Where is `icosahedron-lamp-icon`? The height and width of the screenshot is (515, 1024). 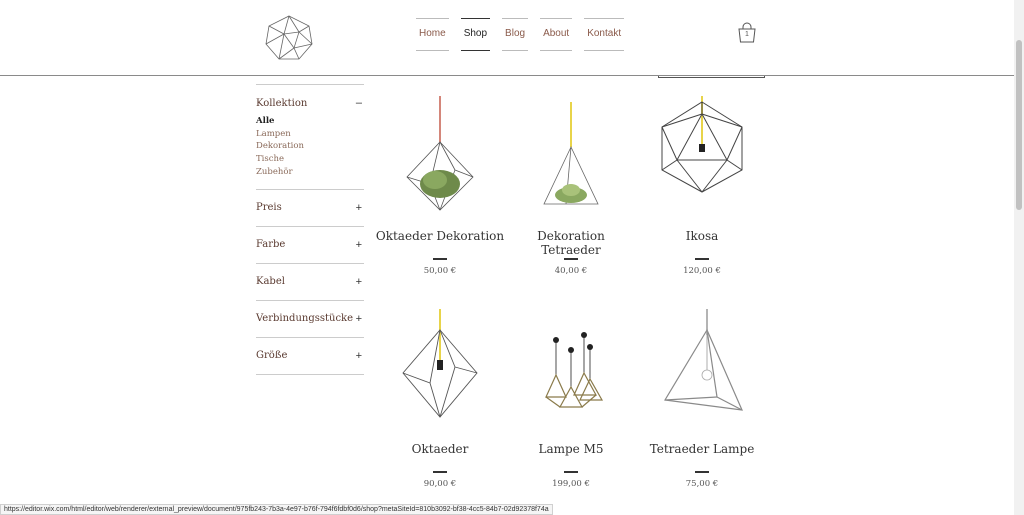
icosahedron-lamp-icon is located at coordinates (702, 144).